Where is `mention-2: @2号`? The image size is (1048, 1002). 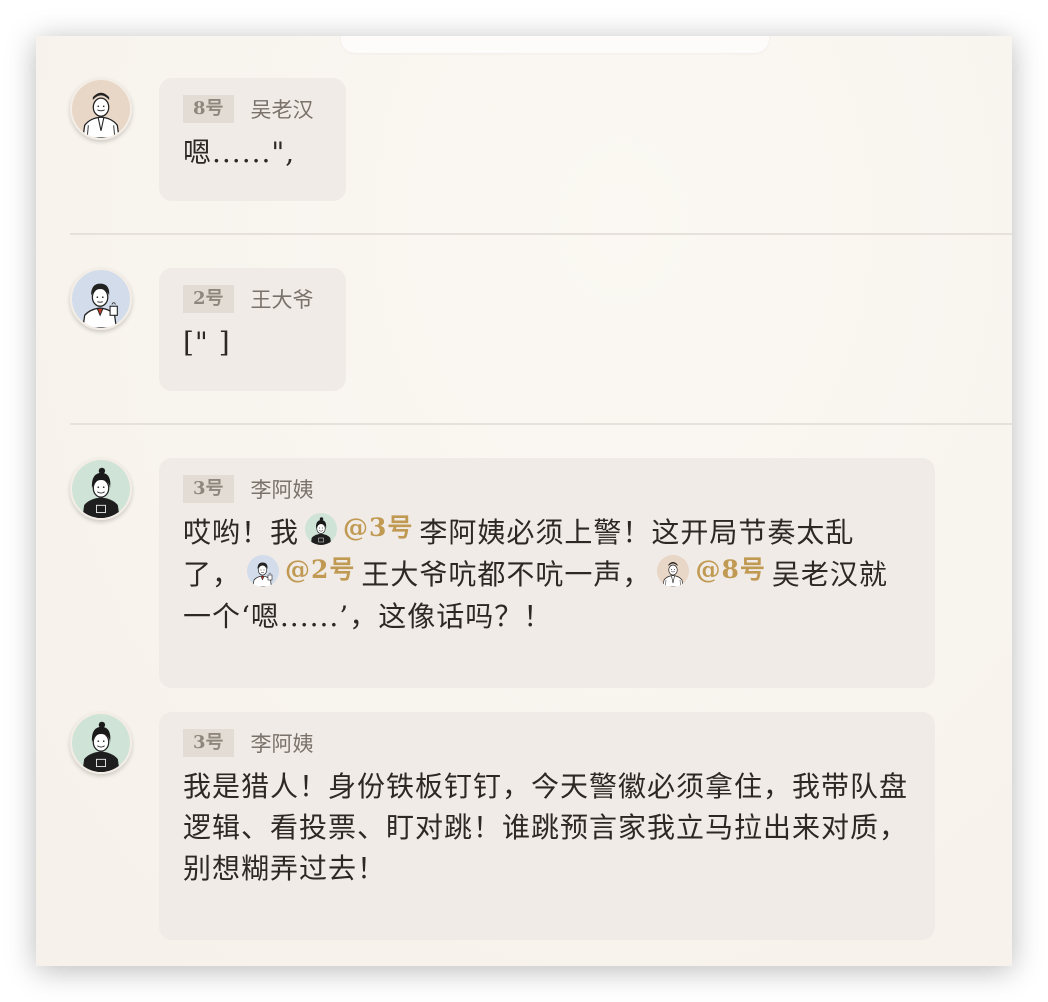 mention-2: @2号 is located at coordinates (301, 573).